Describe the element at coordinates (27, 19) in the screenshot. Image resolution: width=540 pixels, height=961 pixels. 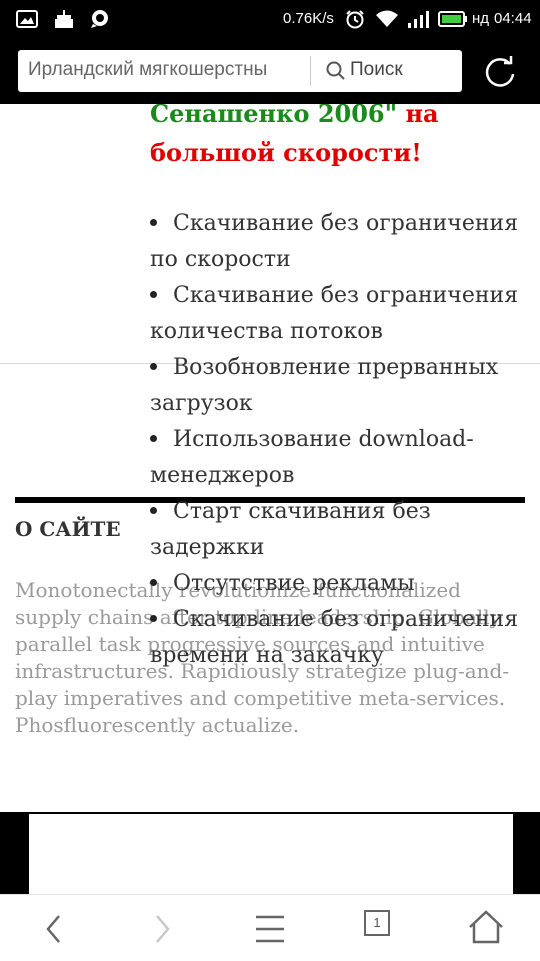
I see `gallery-icon` at that location.